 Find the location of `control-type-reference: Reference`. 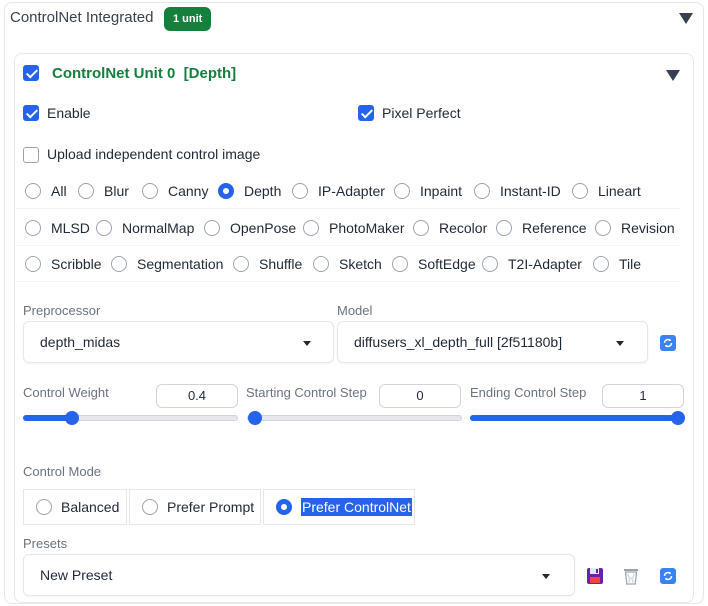

control-type-reference: Reference is located at coordinates (541, 228).